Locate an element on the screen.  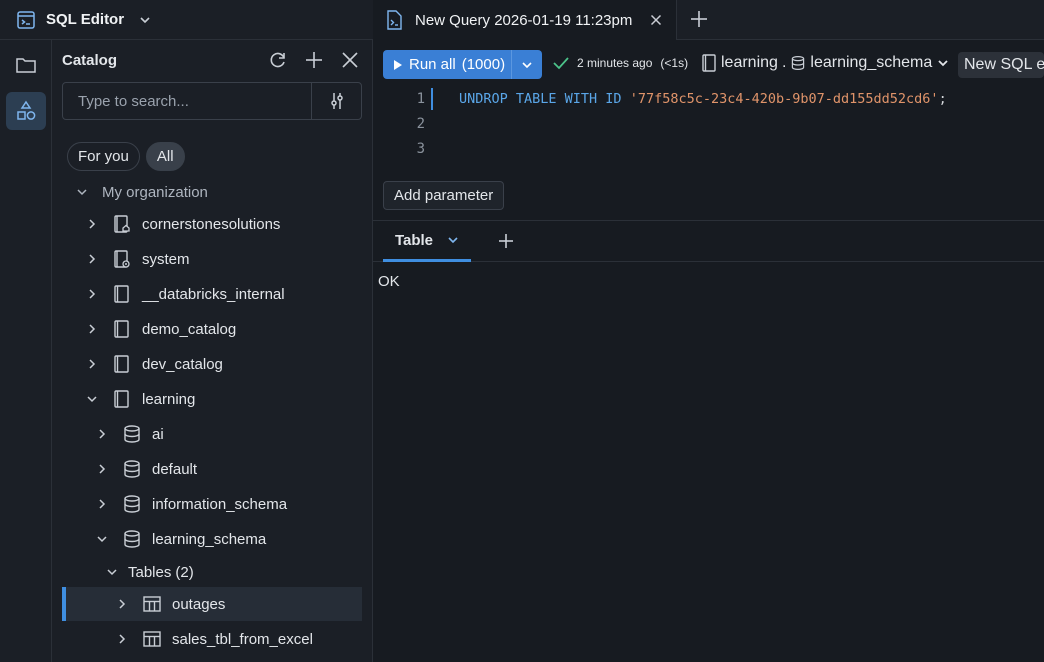
query-tab-label: New Query 2026-01-19 11:23pm is located at coordinates (524, 20).